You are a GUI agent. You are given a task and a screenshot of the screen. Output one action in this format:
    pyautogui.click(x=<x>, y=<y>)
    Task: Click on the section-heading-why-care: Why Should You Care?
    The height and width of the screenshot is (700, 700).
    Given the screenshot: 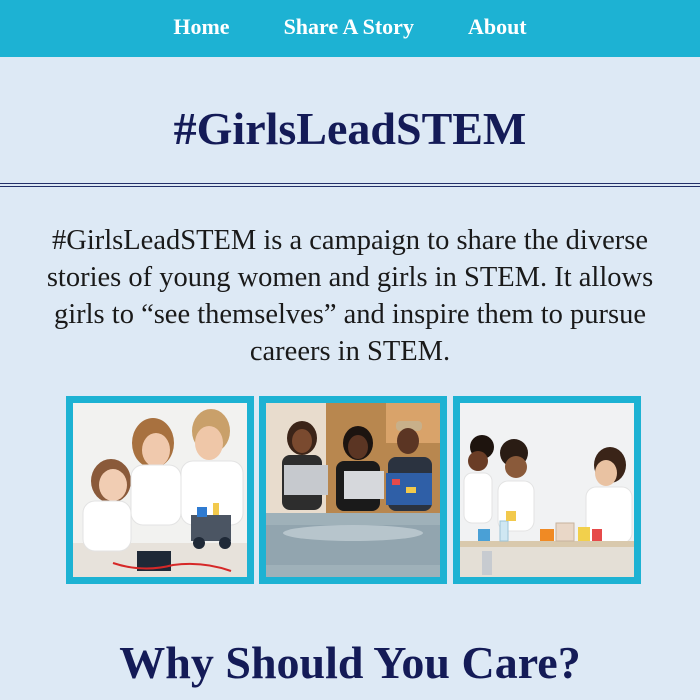 What is the action you would take?
    pyautogui.click(x=350, y=662)
    